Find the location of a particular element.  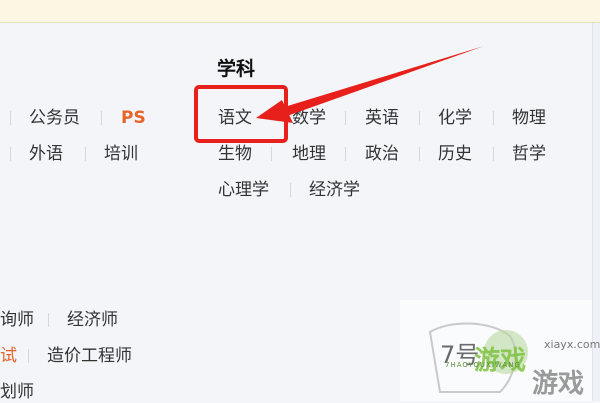

link-english: 英语 is located at coordinates (382, 118).